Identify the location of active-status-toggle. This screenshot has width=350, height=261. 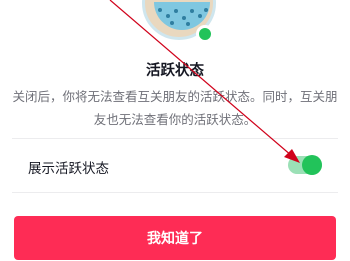
(305, 165).